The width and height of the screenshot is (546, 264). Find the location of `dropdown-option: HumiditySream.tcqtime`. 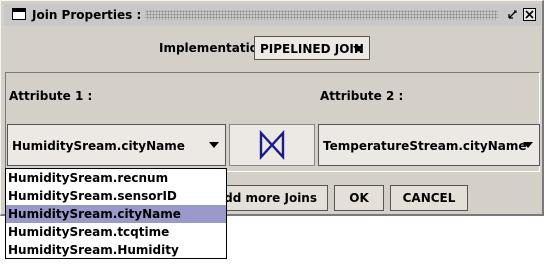

dropdown-option: HumiditySream.tcqtime is located at coordinates (116, 232).